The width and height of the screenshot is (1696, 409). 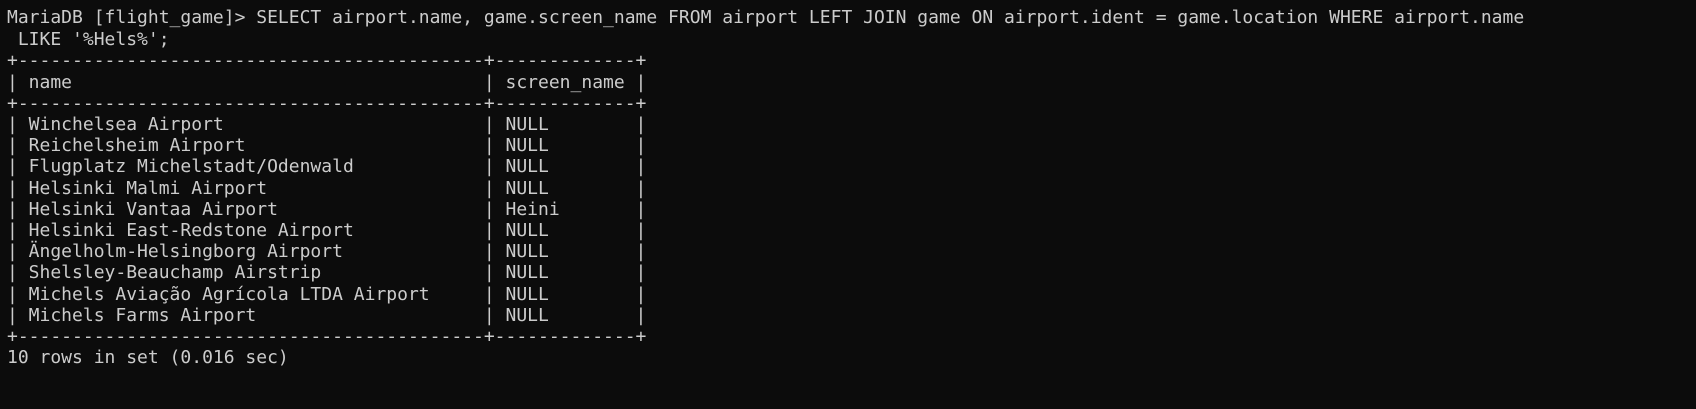 I want to click on table-row: | Michels Farms Airport | NULL |, so click(x=327, y=315).